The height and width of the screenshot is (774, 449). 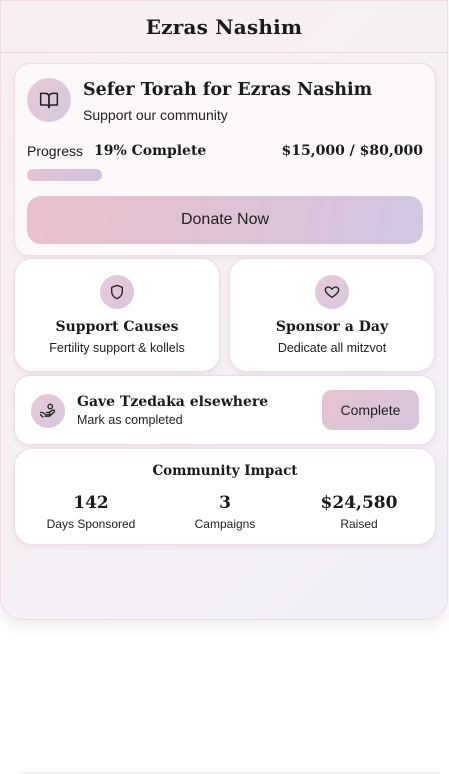 I want to click on campaign-title: Sefer Torah for Ezras Nashim, so click(x=228, y=90).